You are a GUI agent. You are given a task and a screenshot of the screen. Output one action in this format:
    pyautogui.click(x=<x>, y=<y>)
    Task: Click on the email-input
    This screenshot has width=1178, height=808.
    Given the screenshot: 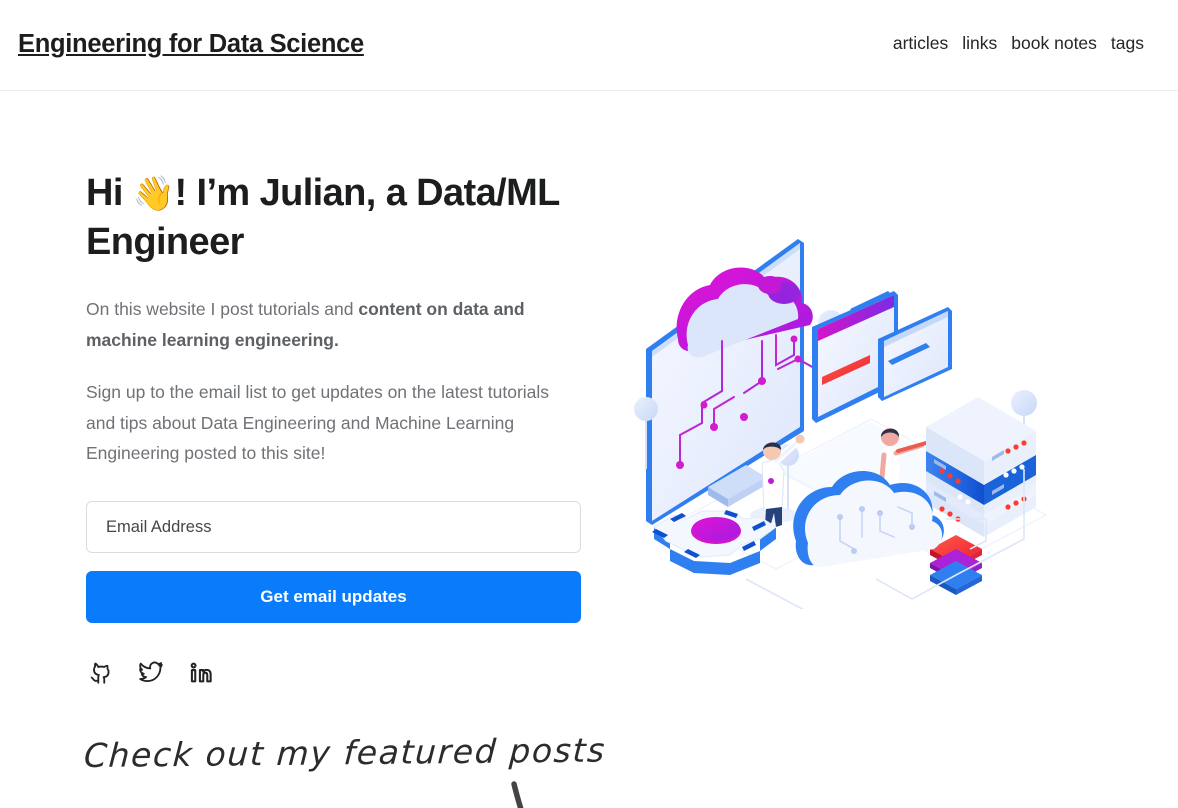 What is the action you would take?
    pyautogui.click(x=333, y=527)
    